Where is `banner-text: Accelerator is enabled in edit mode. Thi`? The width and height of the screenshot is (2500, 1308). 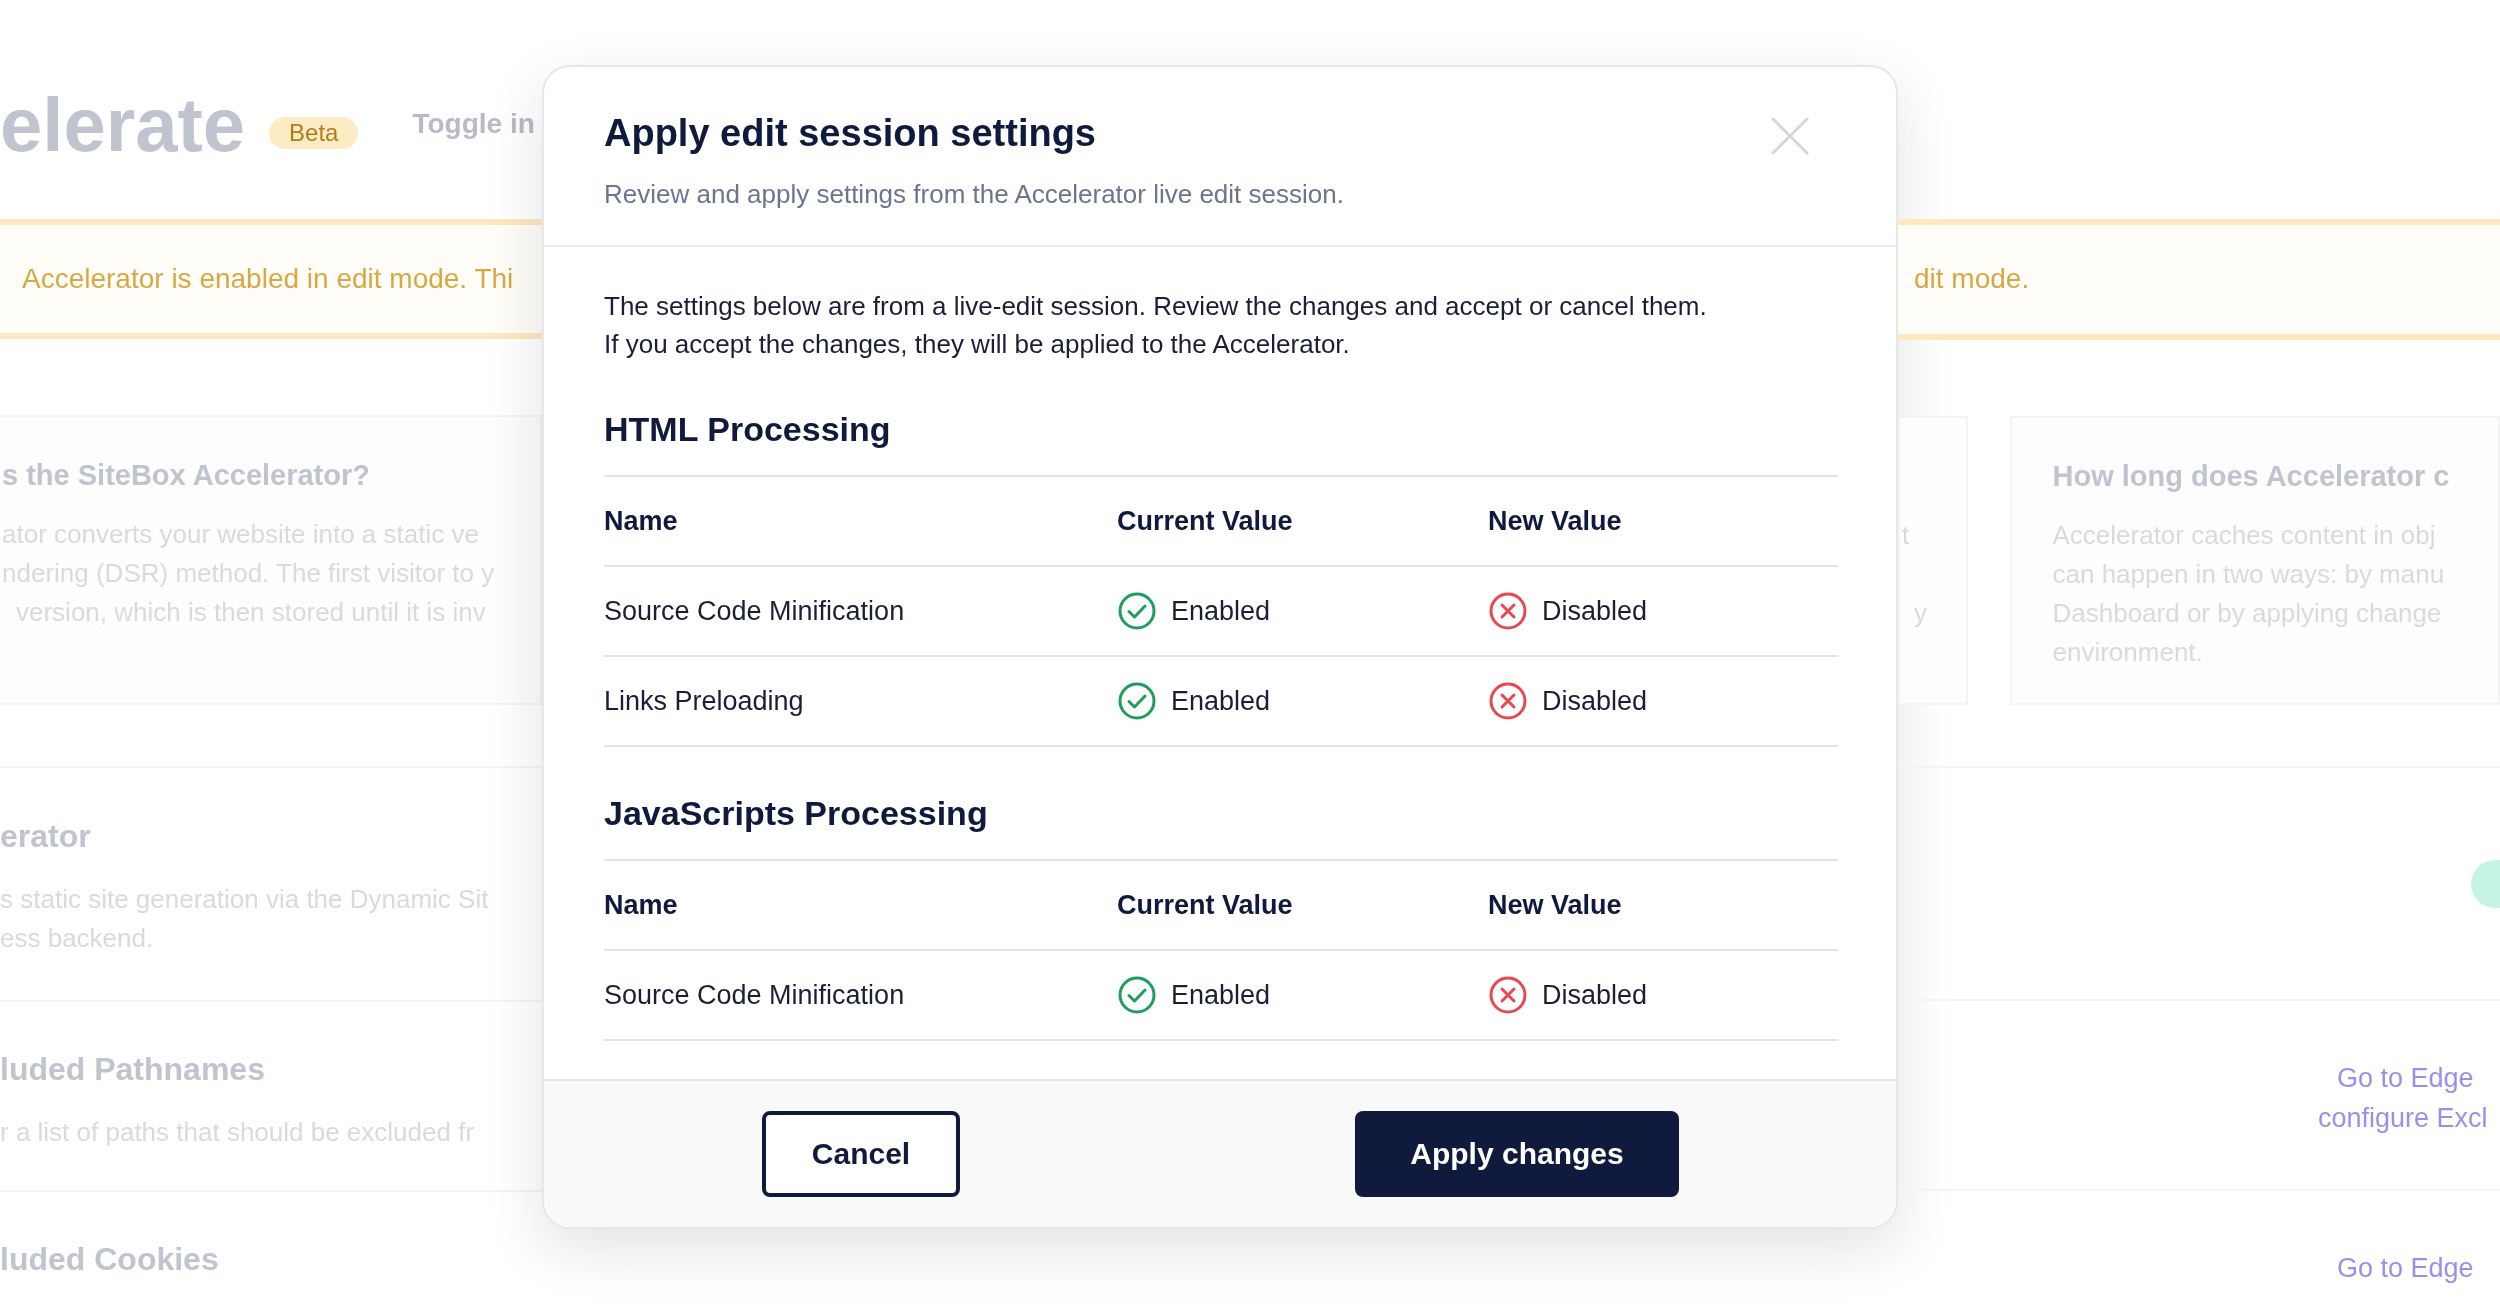
banner-text: Accelerator is enabled in edit mode. Thi is located at coordinates (267, 279).